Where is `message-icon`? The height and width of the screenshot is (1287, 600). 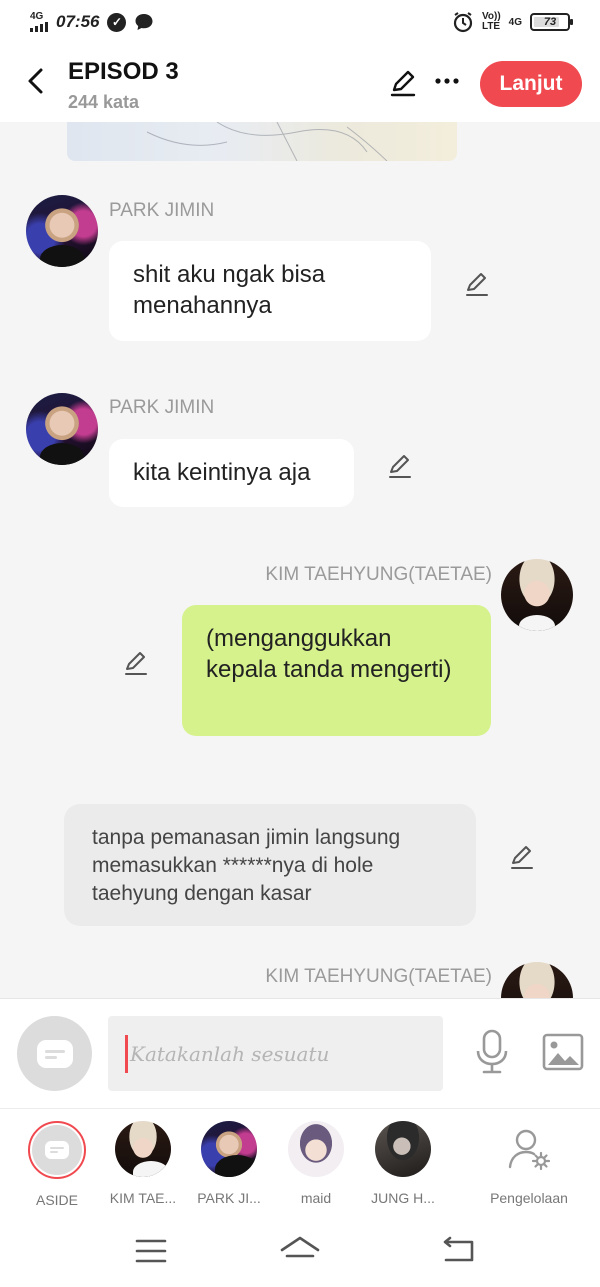 message-icon is located at coordinates (144, 22).